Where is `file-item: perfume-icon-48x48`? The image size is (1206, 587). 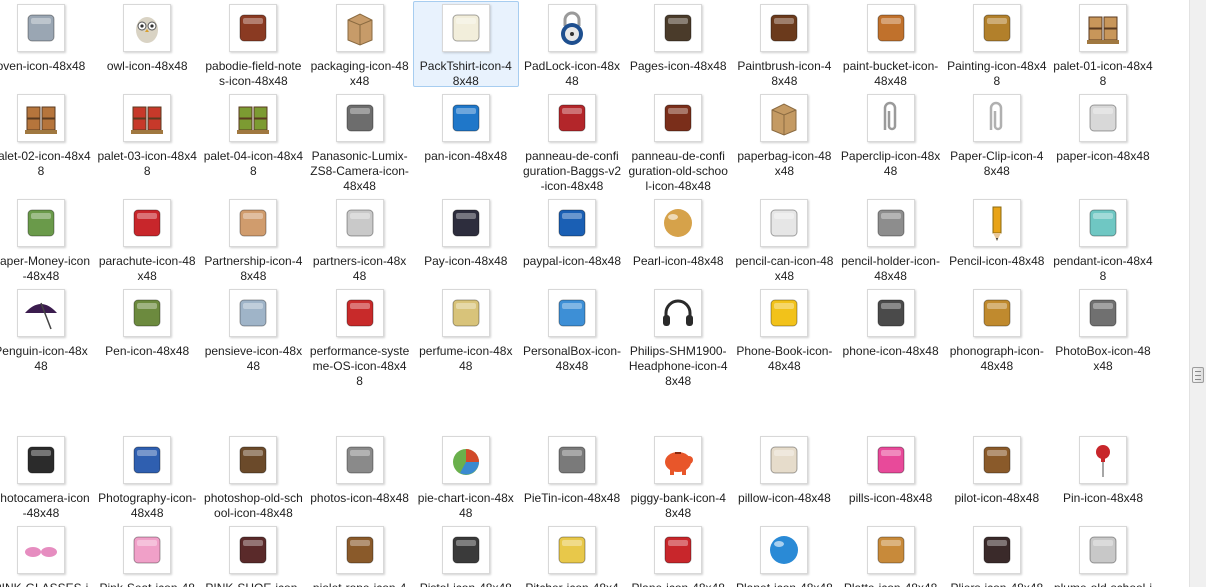
file-item: perfume-icon-48x48 is located at coordinates (466, 330).